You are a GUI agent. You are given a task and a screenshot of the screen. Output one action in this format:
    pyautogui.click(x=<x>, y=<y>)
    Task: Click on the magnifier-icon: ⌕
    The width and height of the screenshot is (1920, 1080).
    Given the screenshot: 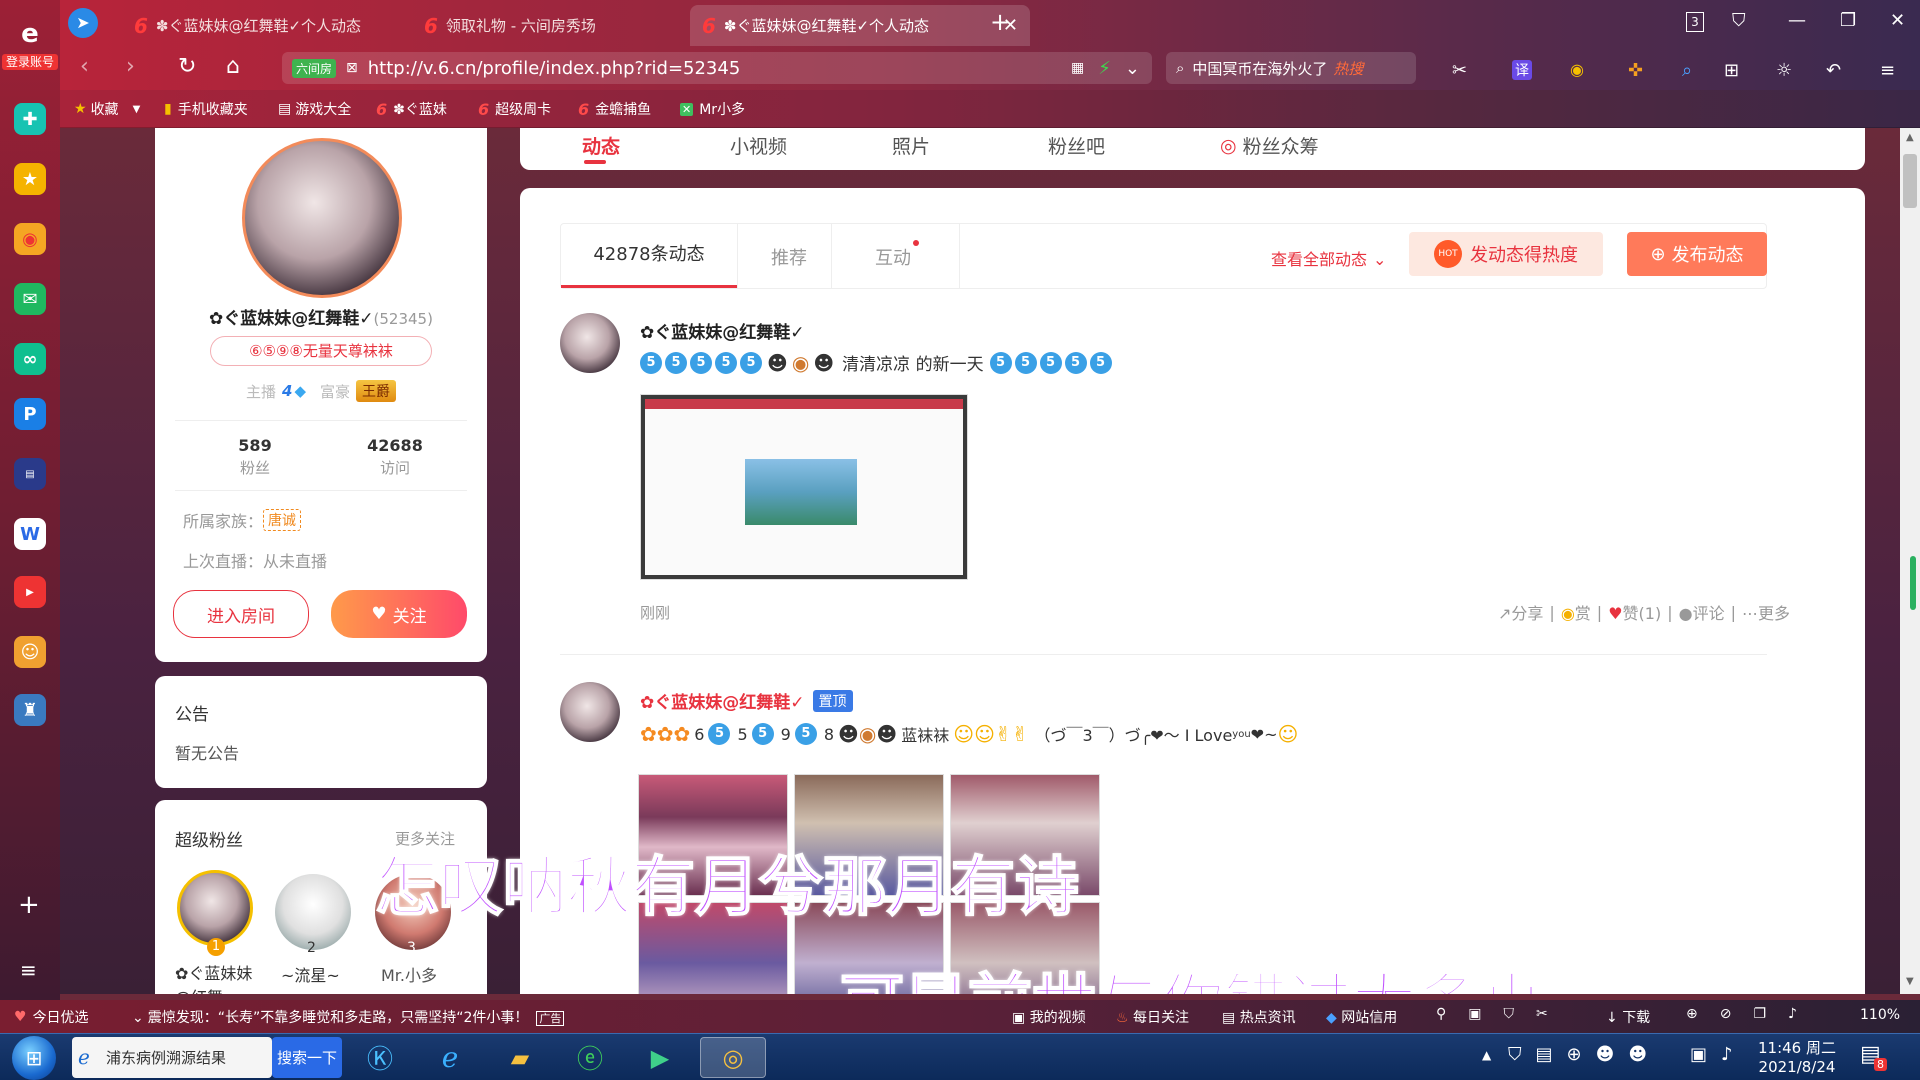 What is the action you would take?
    pyautogui.click(x=1687, y=70)
    